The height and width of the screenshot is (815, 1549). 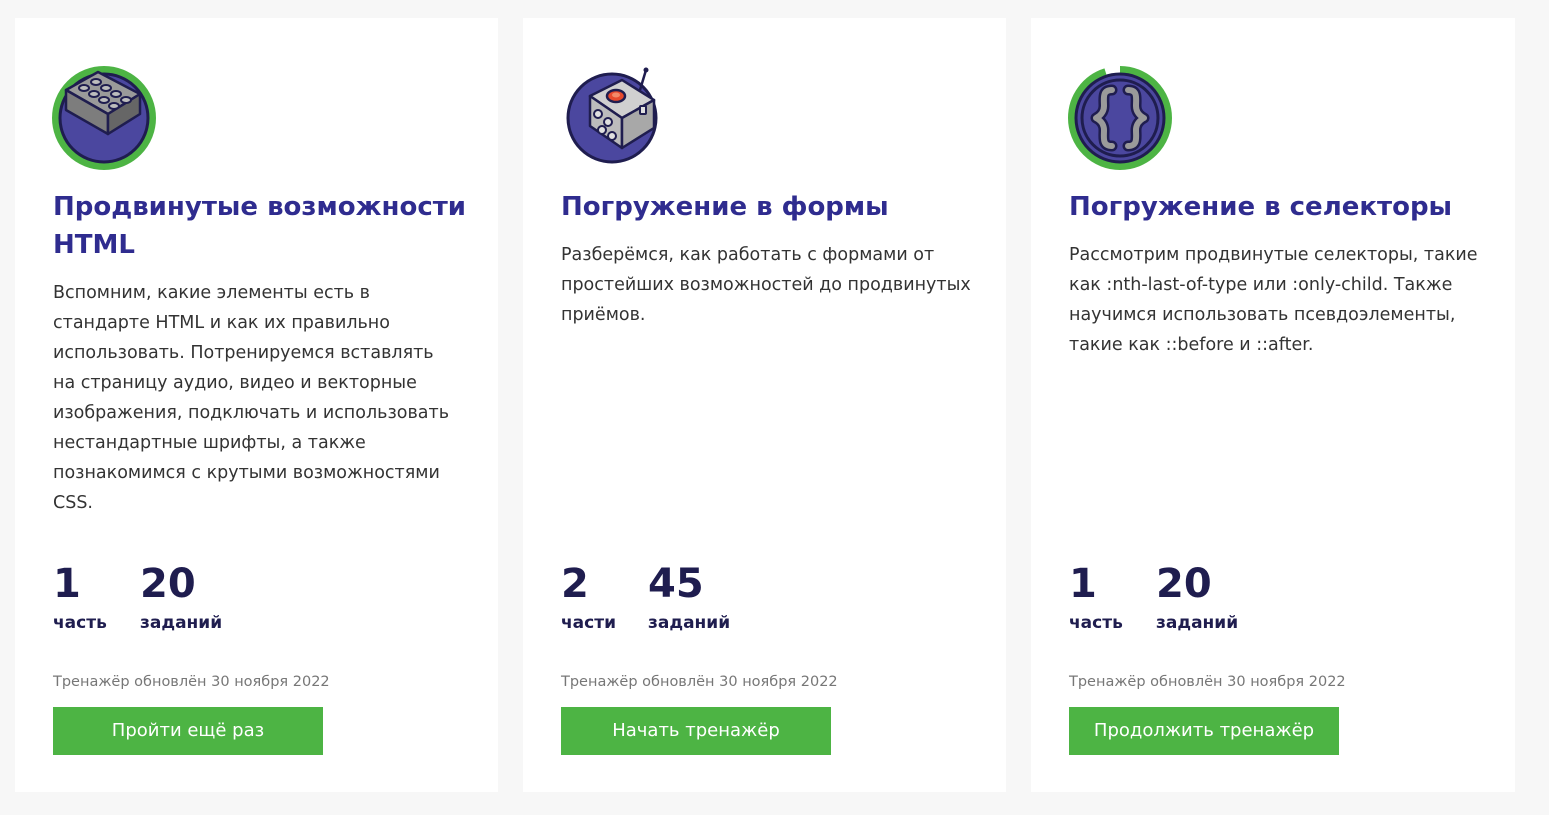 What do you see at coordinates (588, 623) in the screenshot?
I see `parts-label: части` at bounding box center [588, 623].